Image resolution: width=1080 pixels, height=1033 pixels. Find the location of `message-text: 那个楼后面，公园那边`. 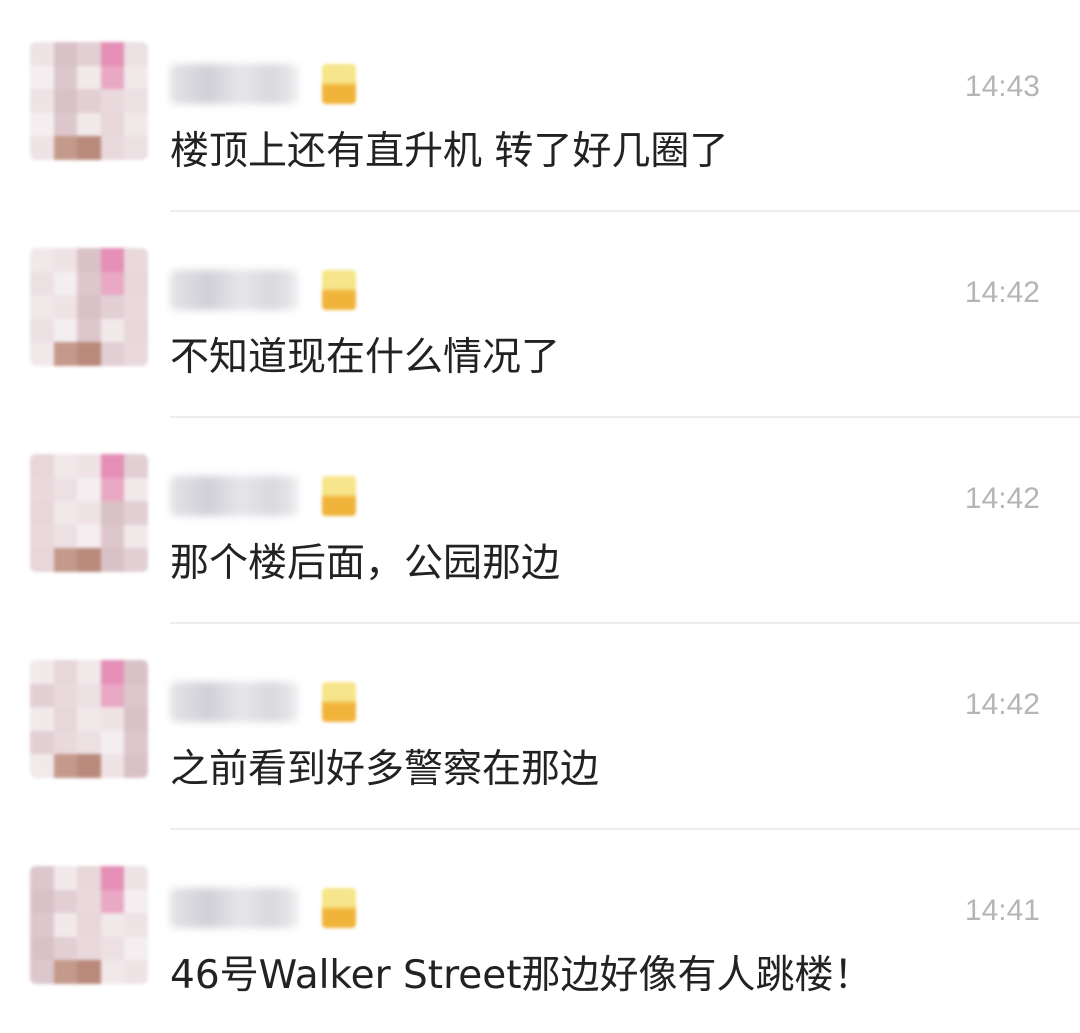

message-text: 那个楼后面，公园那边 is located at coordinates (365, 563).